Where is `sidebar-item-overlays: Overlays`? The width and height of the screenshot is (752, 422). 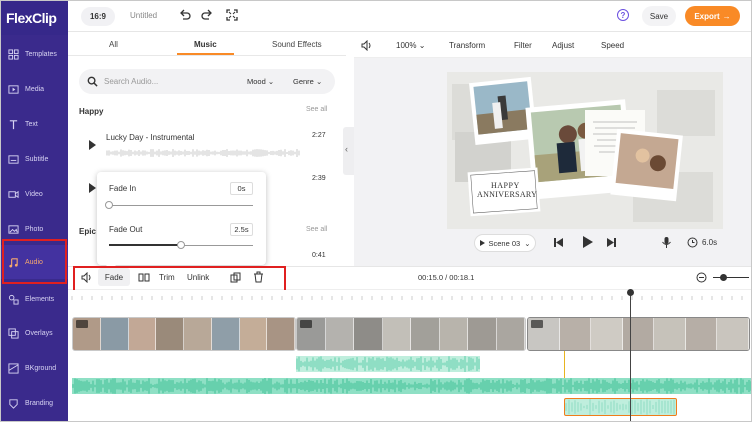 sidebar-item-overlays: Overlays is located at coordinates (34, 333).